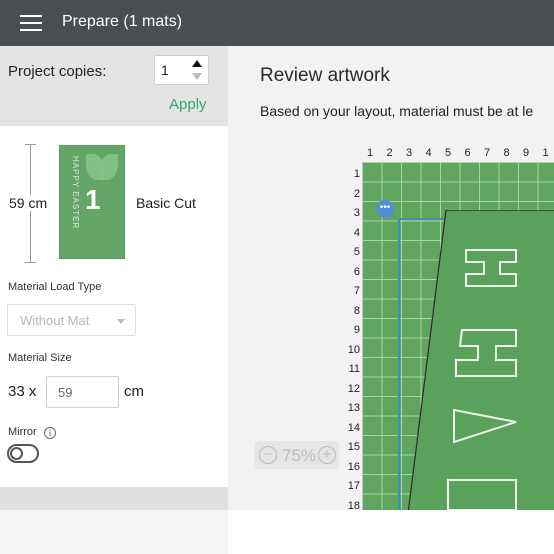 The height and width of the screenshot is (554, 554). I want to click on material-unit: cm, so click(134, 391).